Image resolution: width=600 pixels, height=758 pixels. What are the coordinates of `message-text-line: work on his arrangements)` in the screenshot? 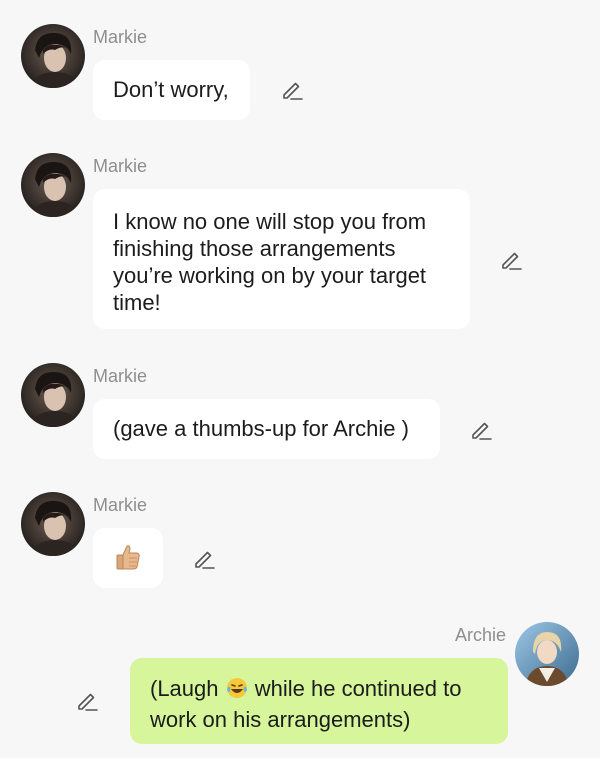 It's located at (280, 719).